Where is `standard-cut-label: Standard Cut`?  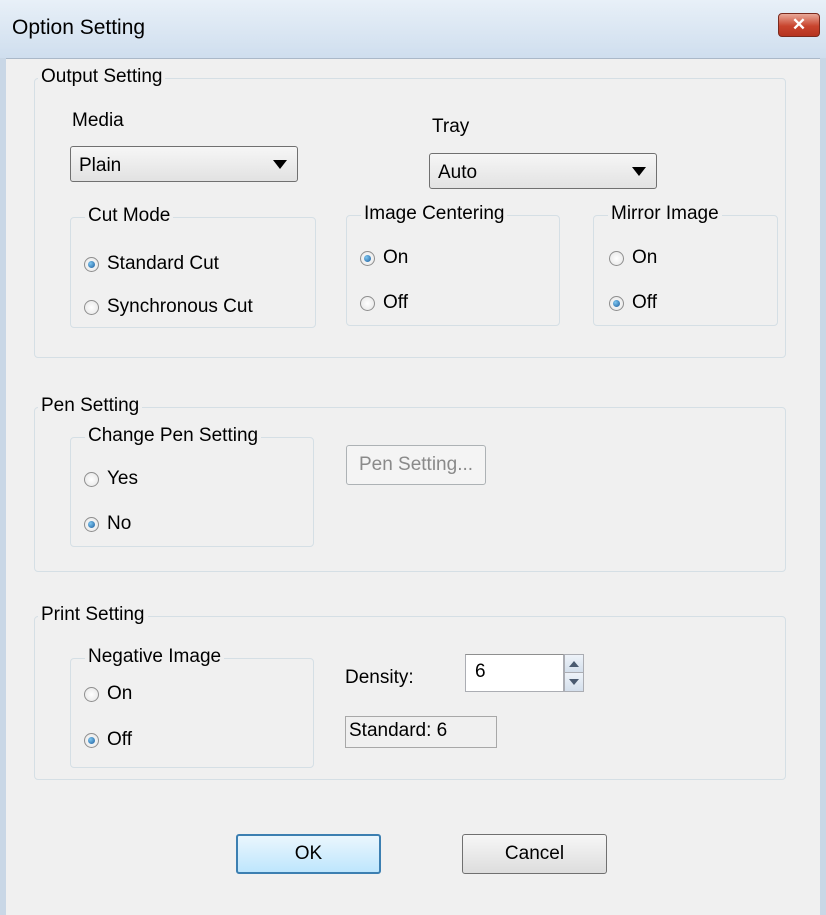
standard-cut-label: Standard Cut is located at coordinates (163, 263).